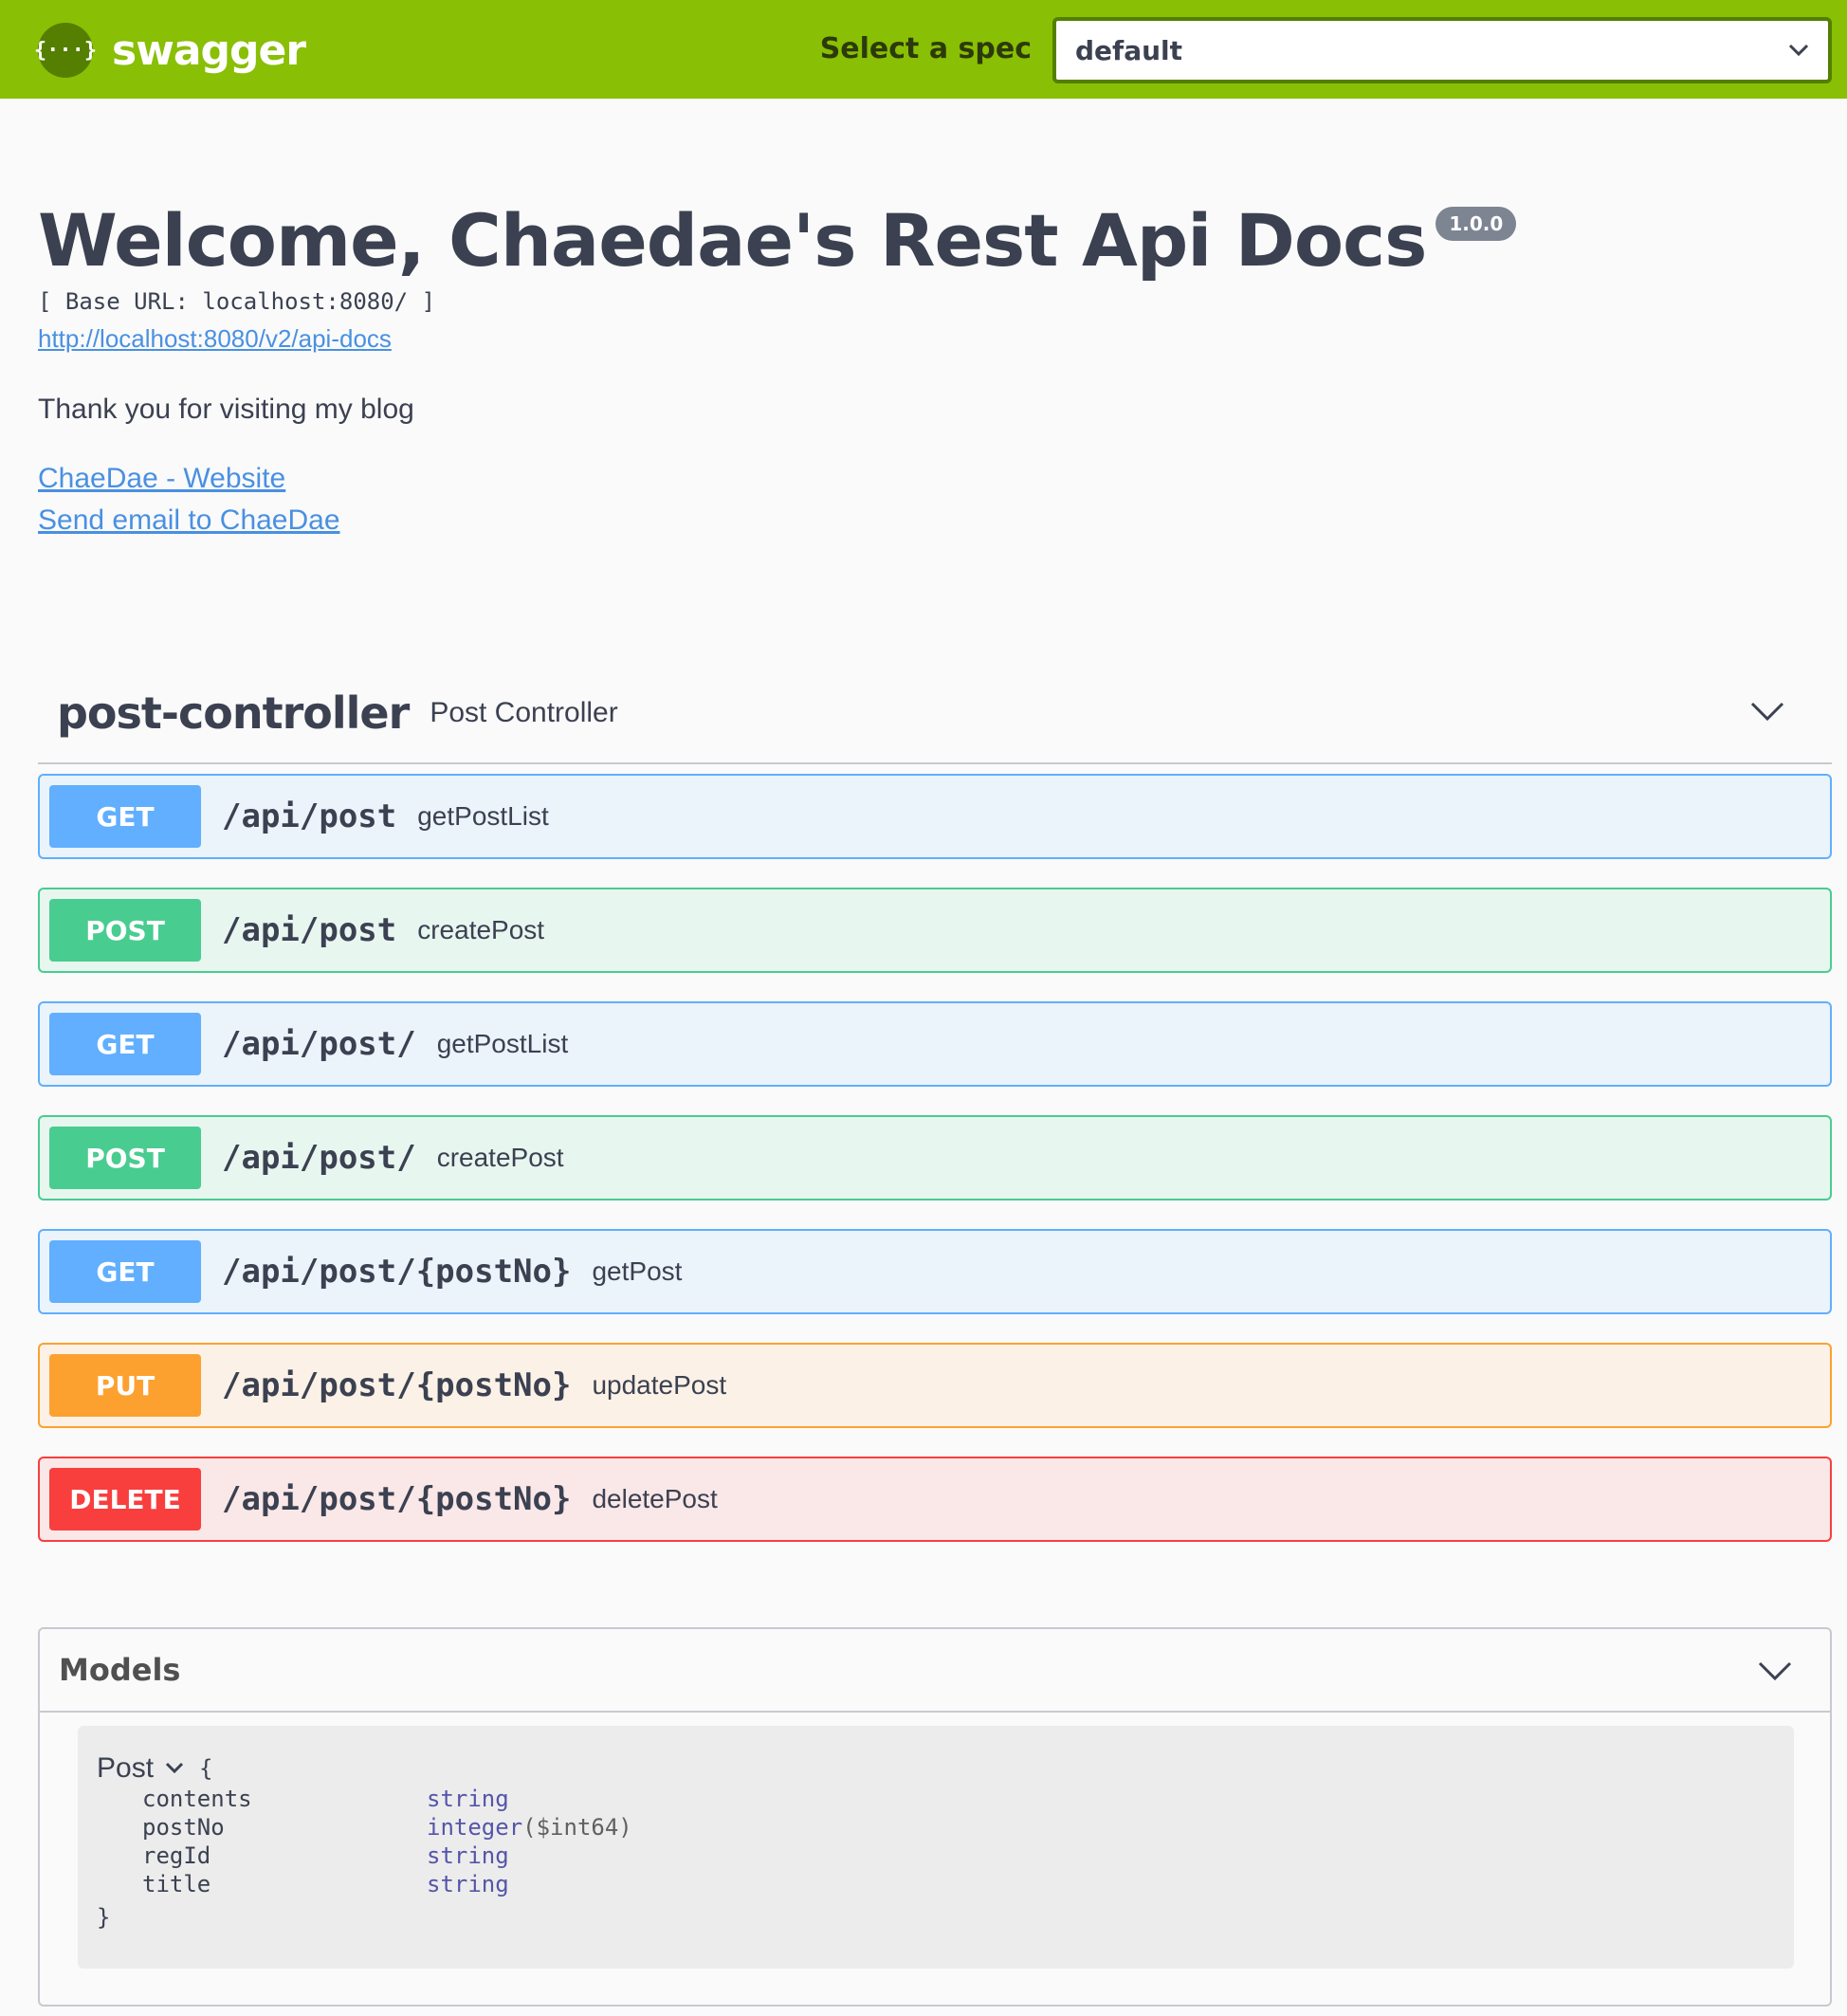  I want to click on operation-put-api-post-postno: PUT /api/post/{postNo} updatePost, so click(935, 1385).